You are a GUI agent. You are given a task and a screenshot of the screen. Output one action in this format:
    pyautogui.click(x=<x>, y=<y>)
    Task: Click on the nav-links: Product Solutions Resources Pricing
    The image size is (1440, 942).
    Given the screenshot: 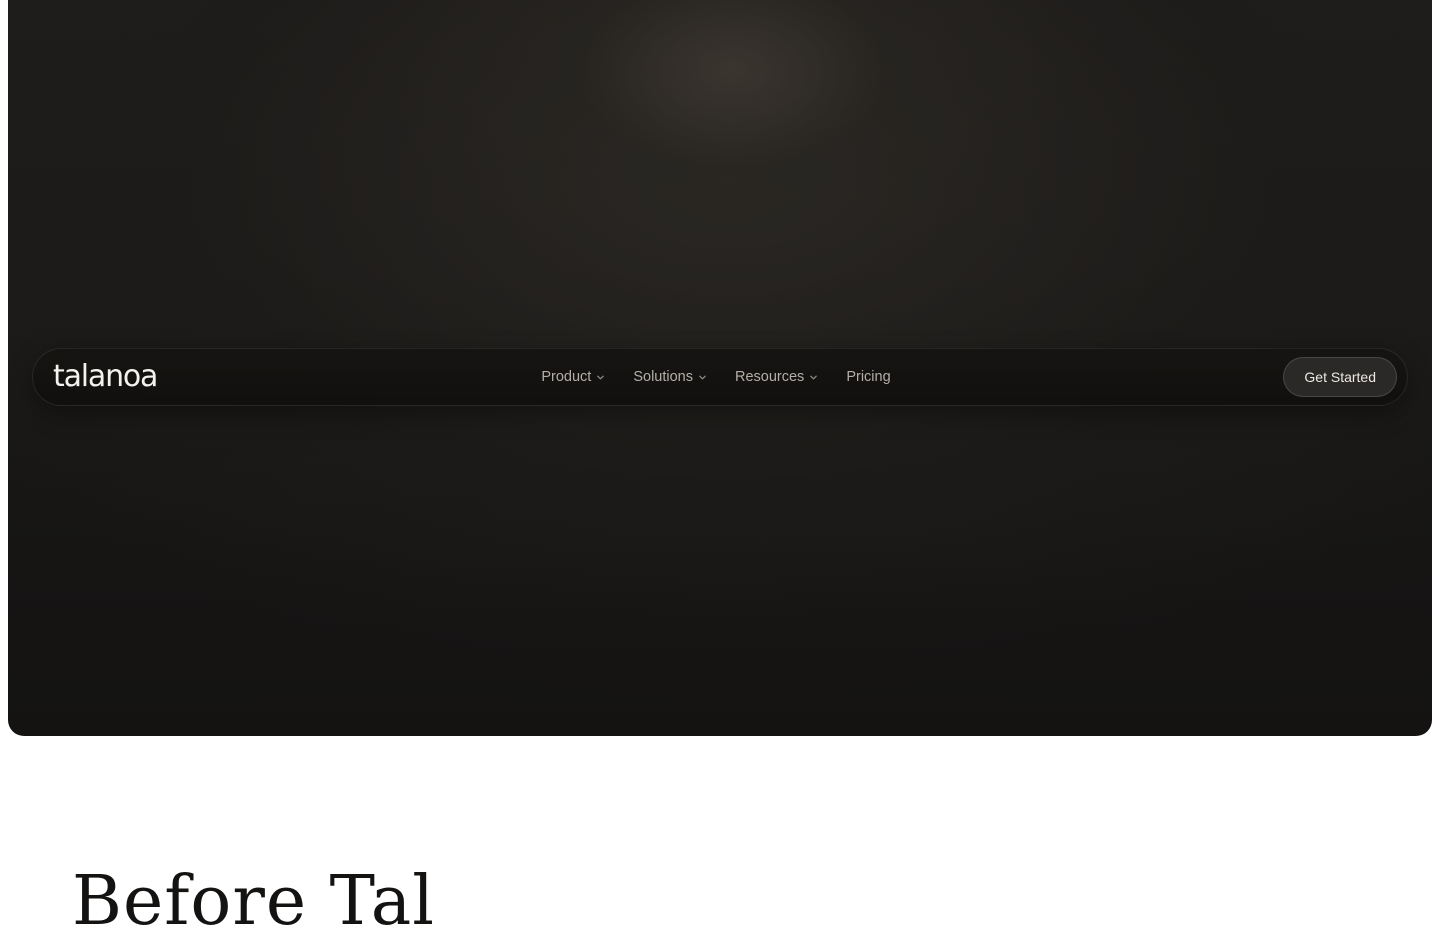 What is the action you would take?
    pyautogui.click(x=720, y=377)
    